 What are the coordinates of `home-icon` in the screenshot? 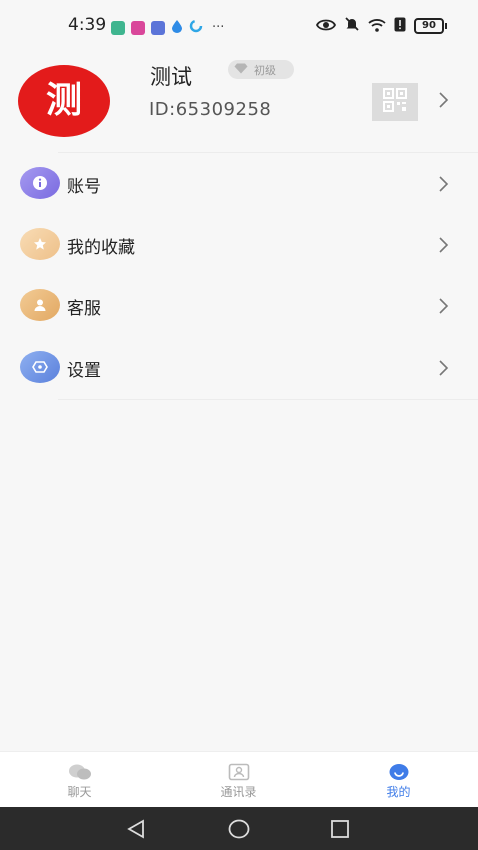 It's located at (239, 831).